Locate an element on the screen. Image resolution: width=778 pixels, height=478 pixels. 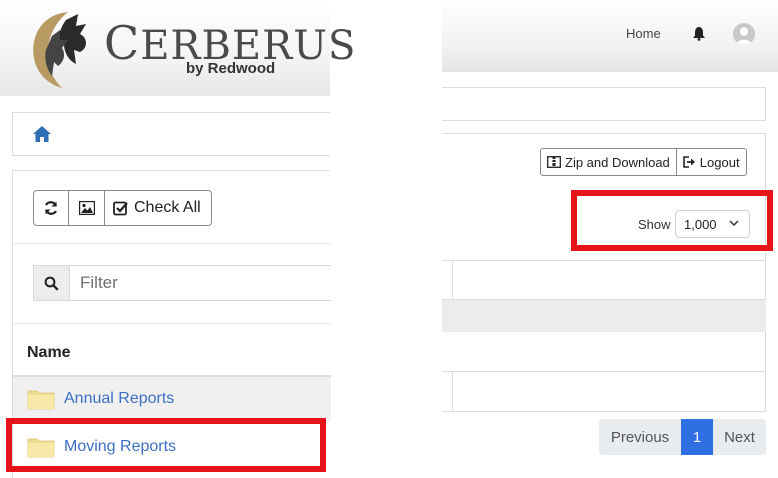
search-icon is located at coordinates (51, 283).